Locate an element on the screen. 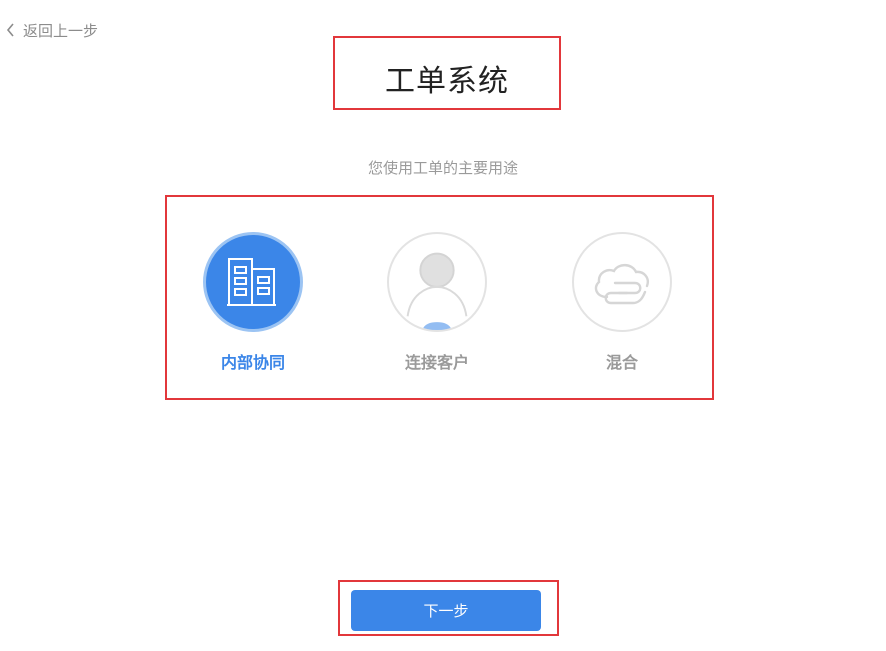  option-internal-collaboration: 内部协同 is located at coordinates (253, 303).